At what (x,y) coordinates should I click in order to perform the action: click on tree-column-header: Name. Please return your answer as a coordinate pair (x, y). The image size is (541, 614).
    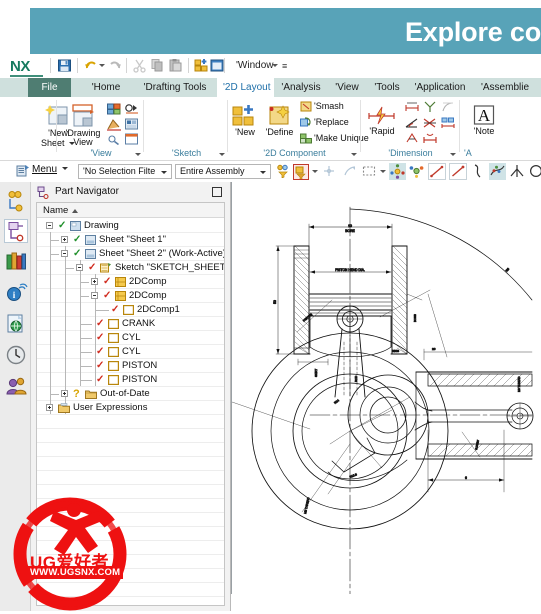
    Looking at the image, I should click on (130, 210).